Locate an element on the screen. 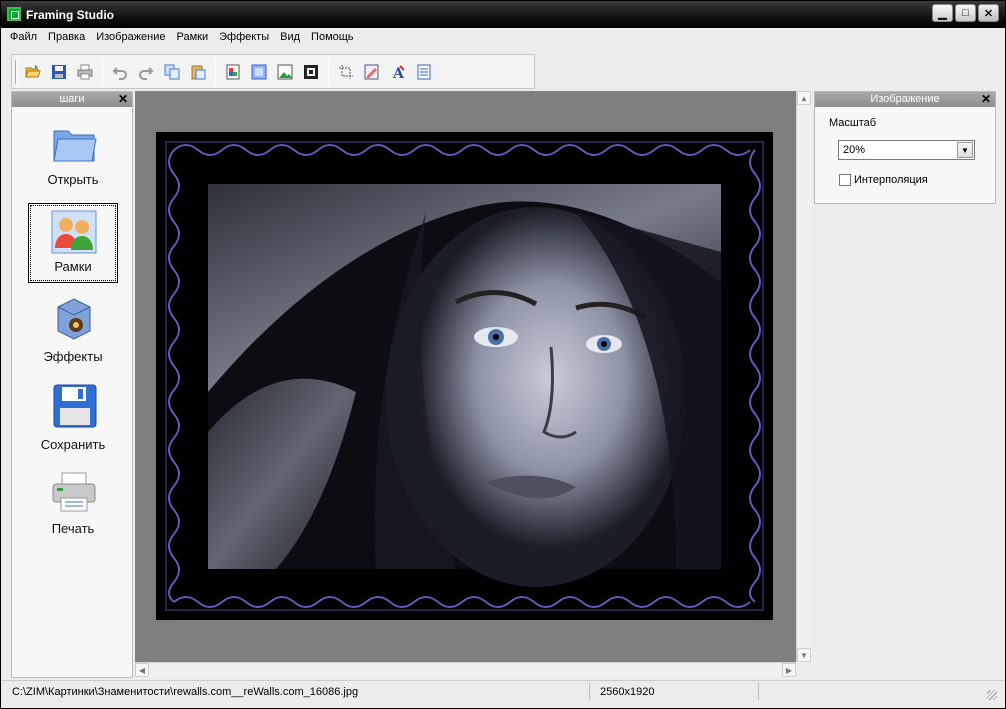 The image size is (1006, 709). fill-button is located at coordinates (259, 72).